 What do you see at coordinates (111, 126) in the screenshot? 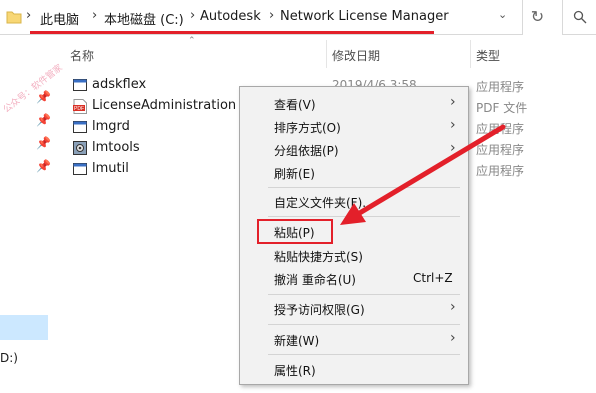
I see `file-name: lmgrd` at bounding box center [111, 126].